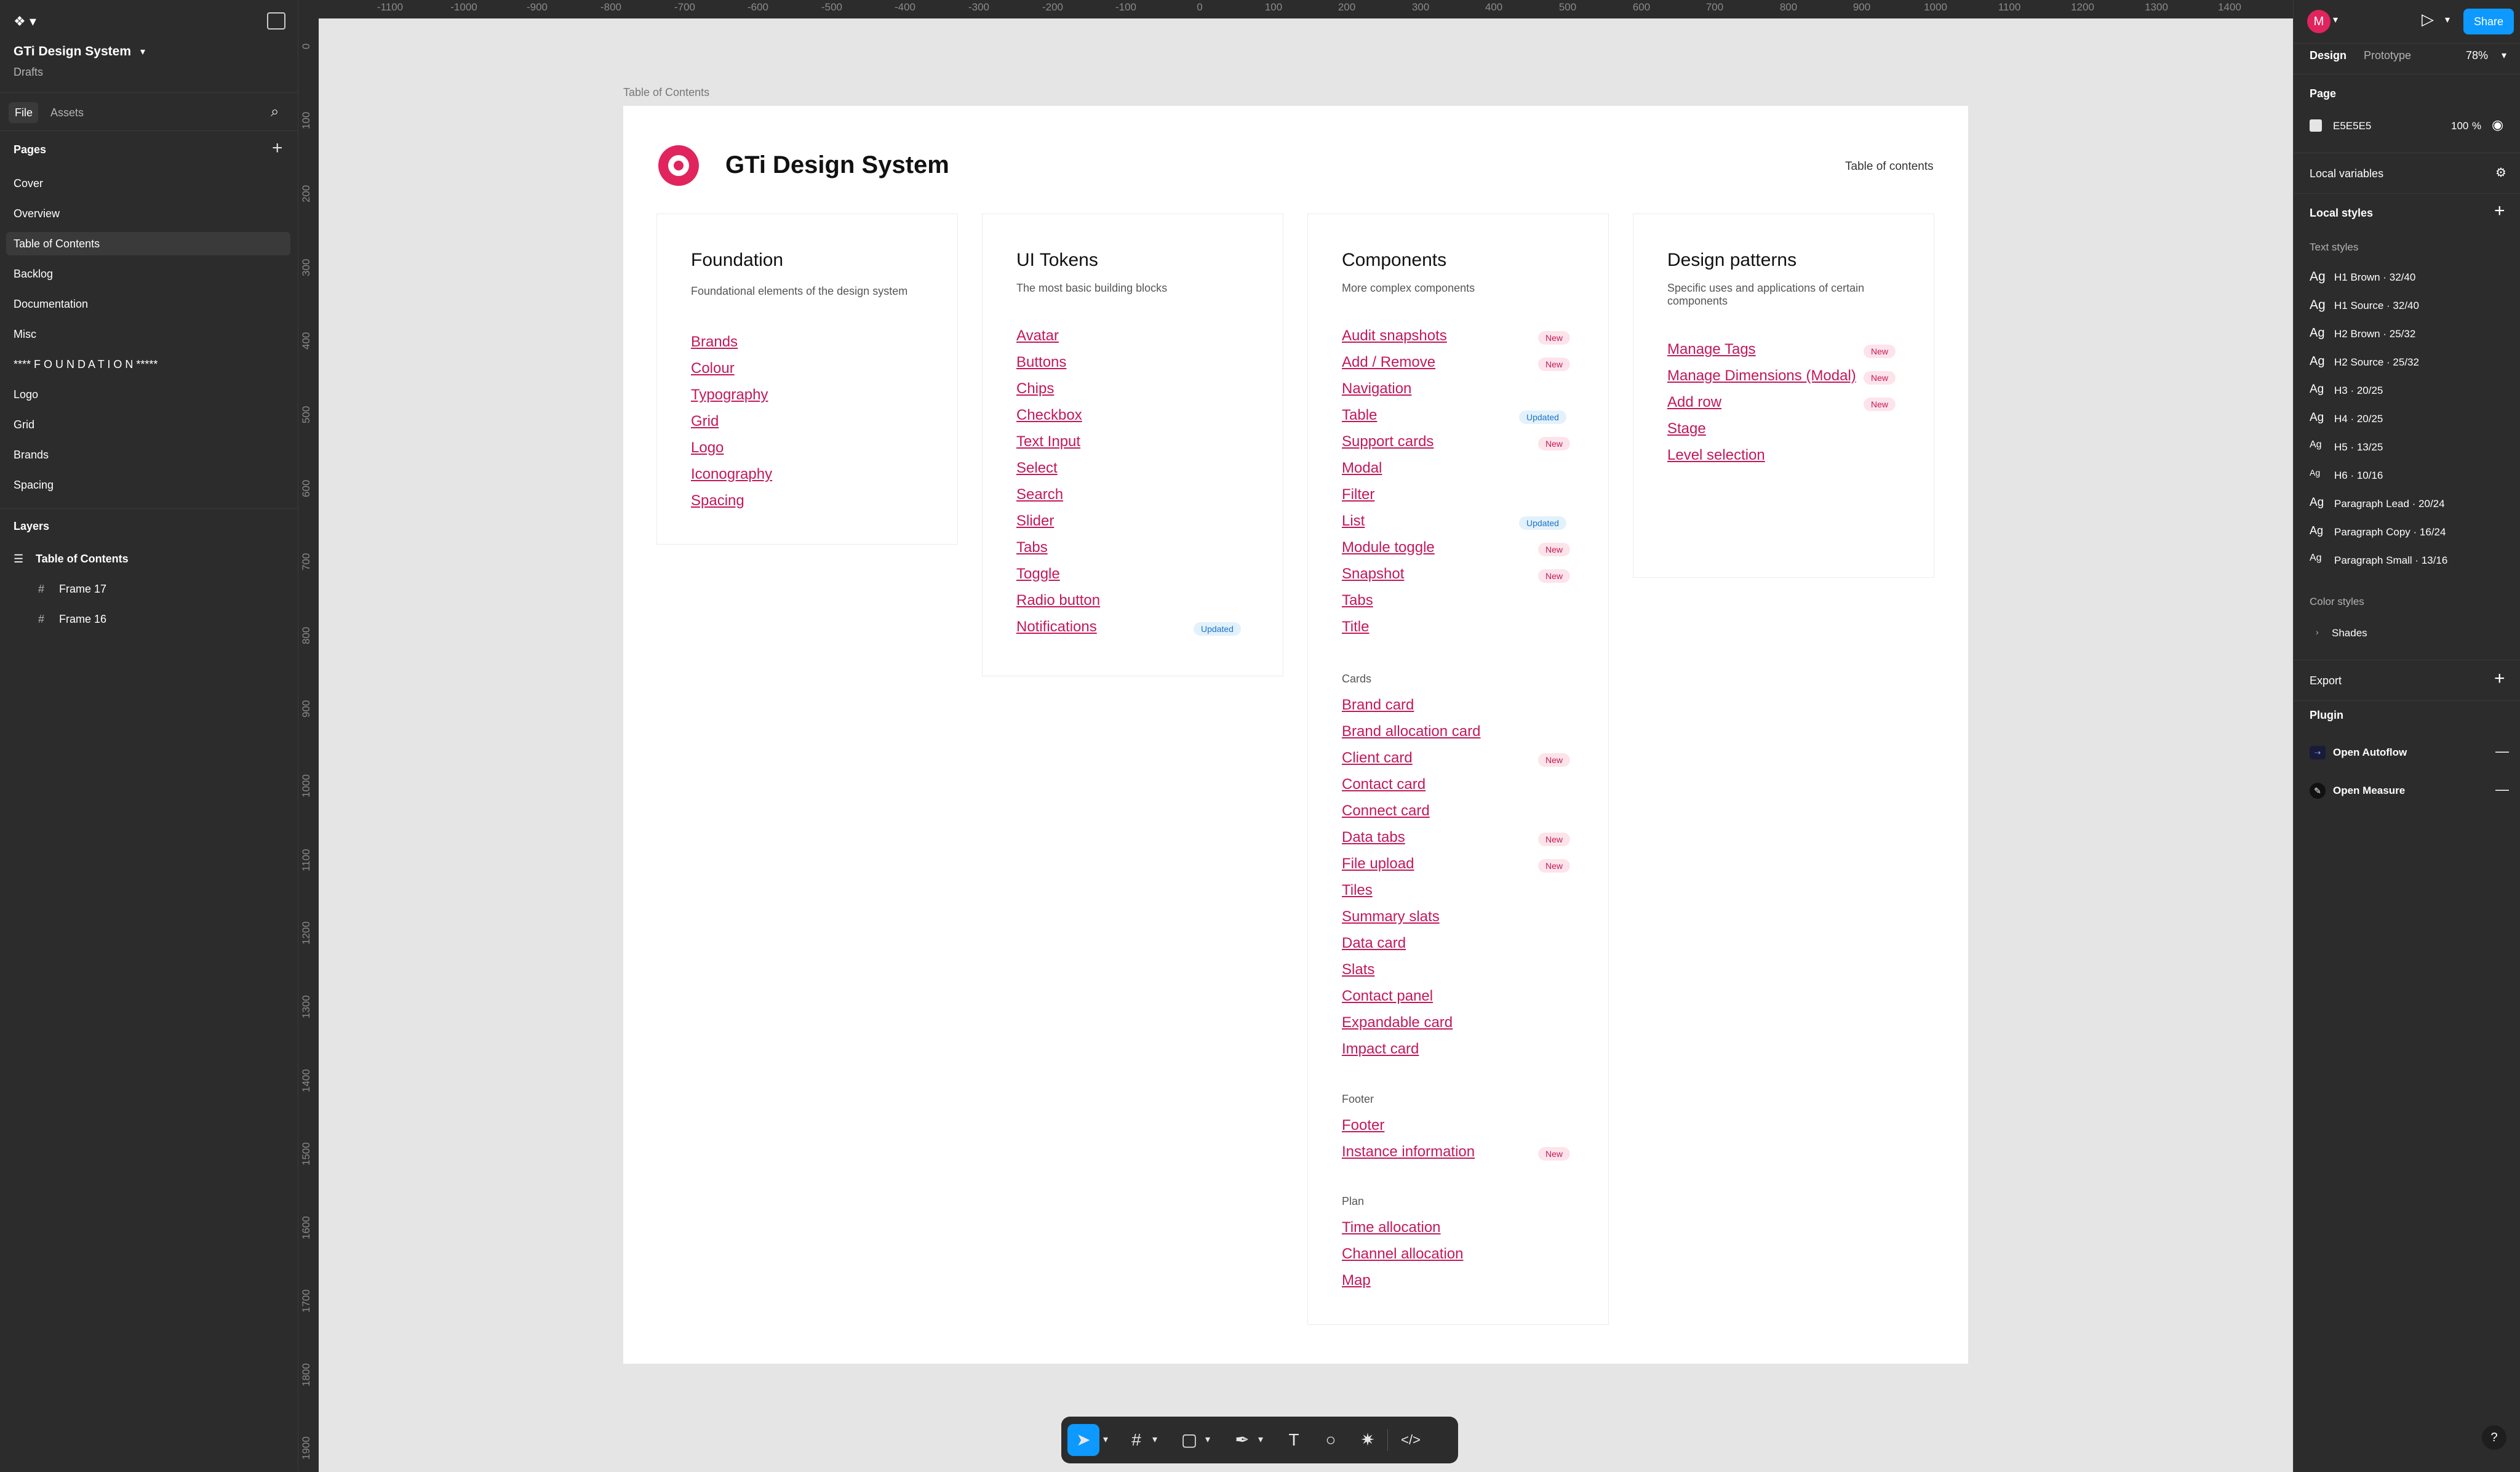 Image resolution: width=2520 pixels, height=1472 pixels. I want to click on frame-tool-icon: #, so click(1136, 1440).